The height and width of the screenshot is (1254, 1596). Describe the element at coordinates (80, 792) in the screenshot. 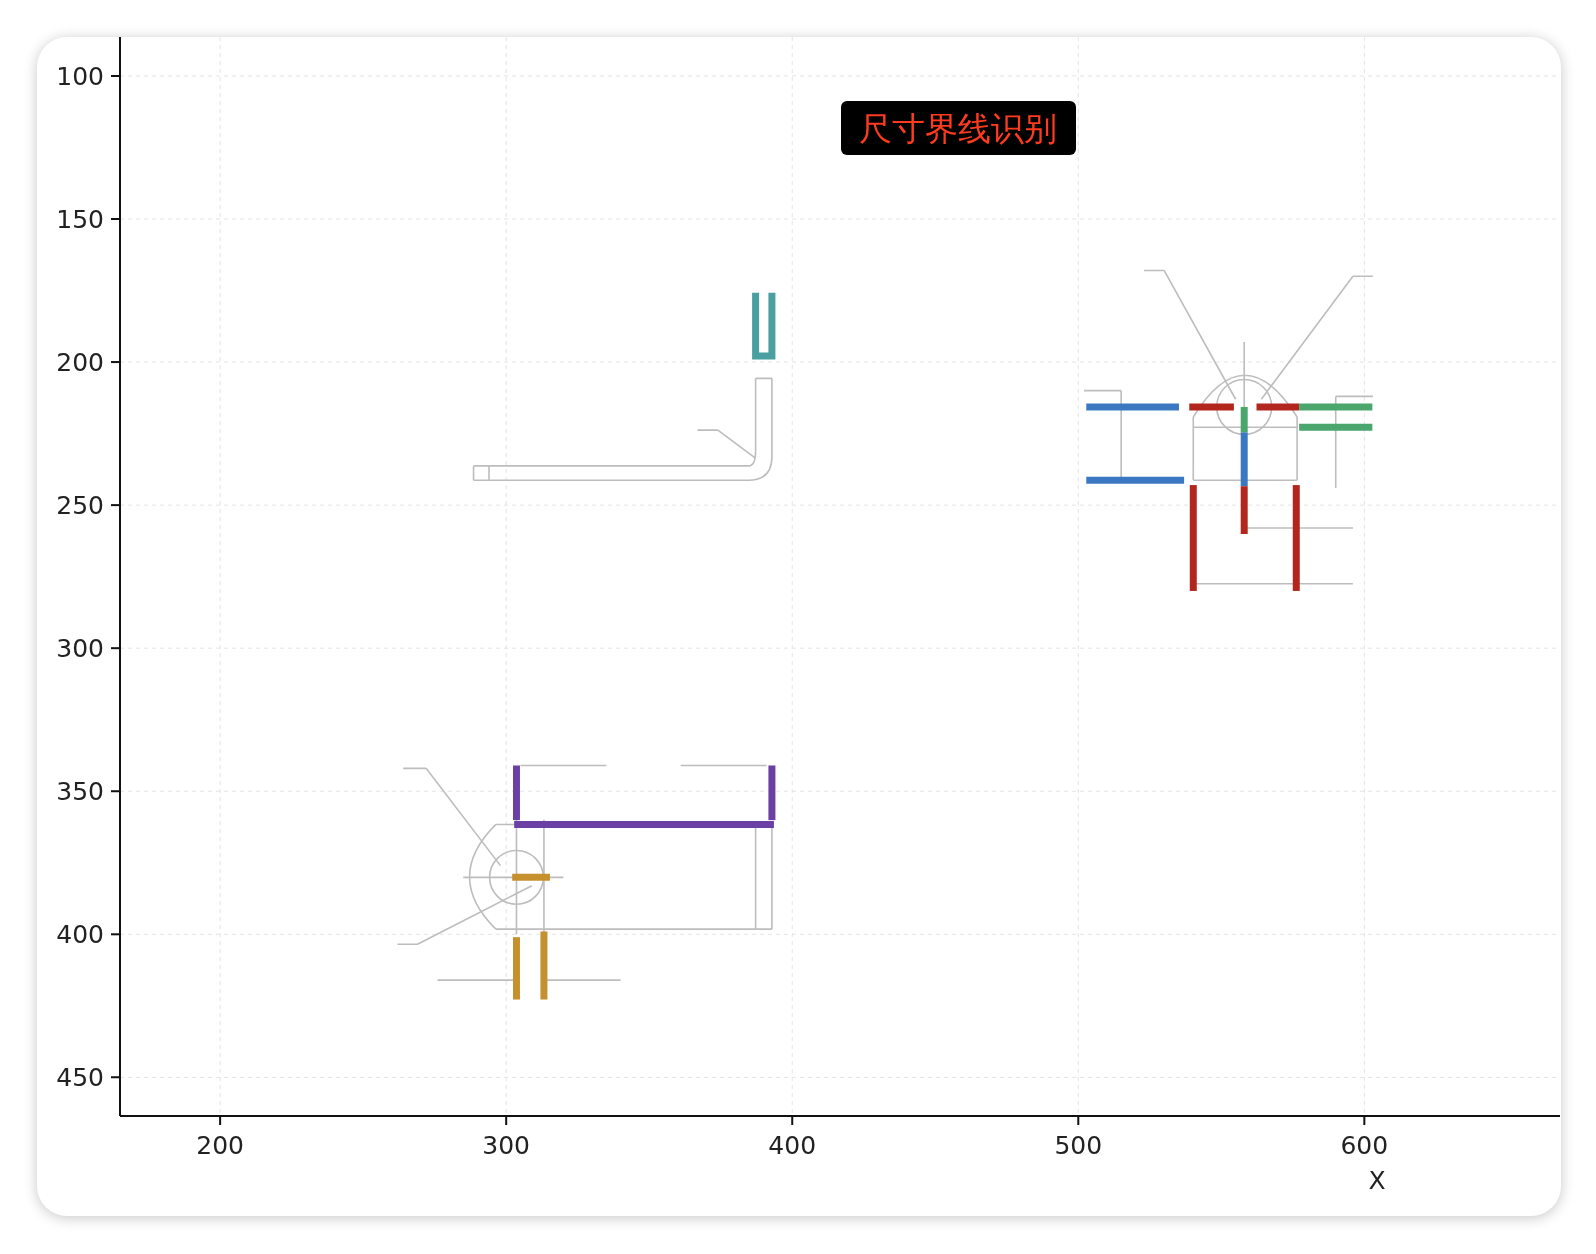

I see `tick-label: 350` at that location.